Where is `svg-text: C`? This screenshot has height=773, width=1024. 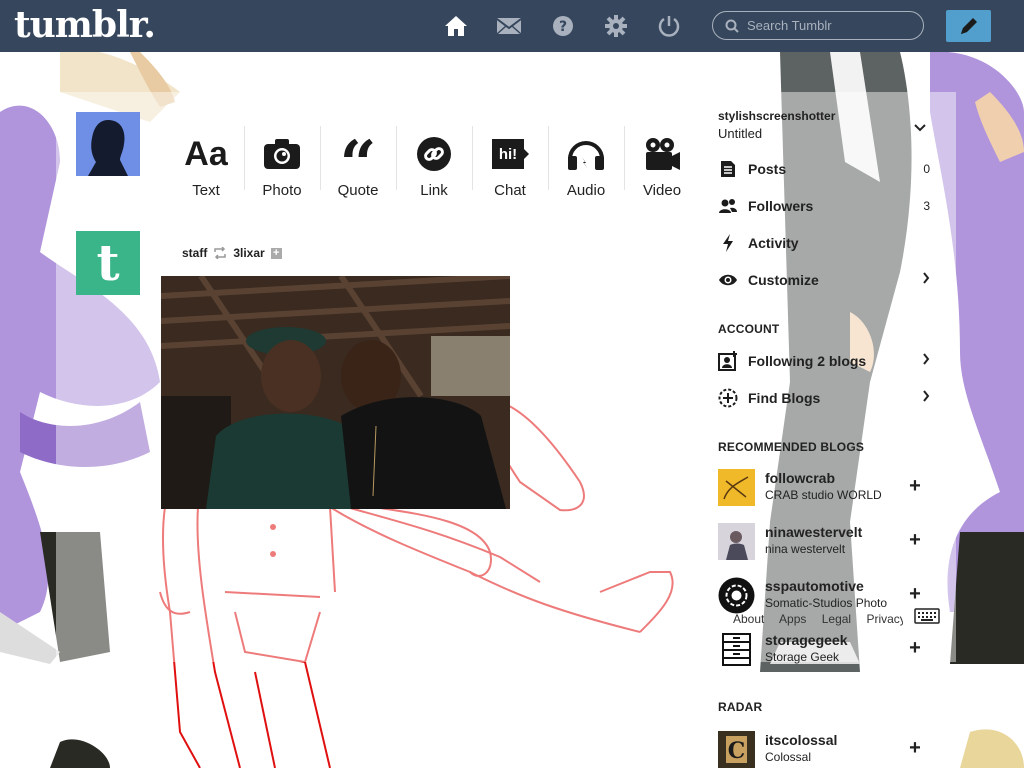 svg-text: C is located at coordinates (737, 751).